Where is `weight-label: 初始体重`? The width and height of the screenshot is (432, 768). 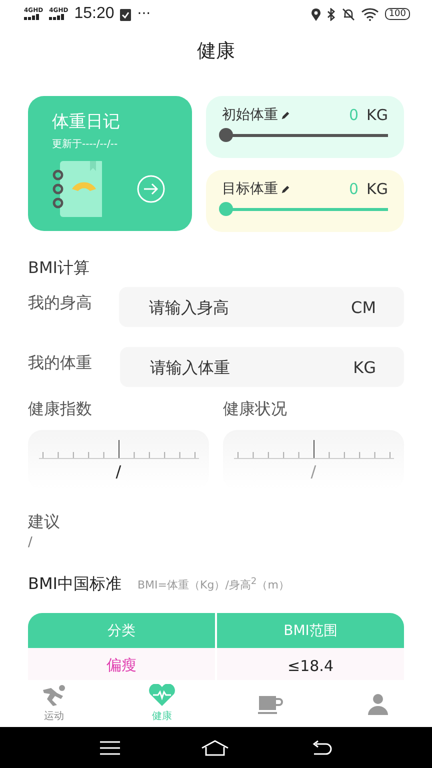 weight-label: 初始体重 is located at coordinates (250, 115).